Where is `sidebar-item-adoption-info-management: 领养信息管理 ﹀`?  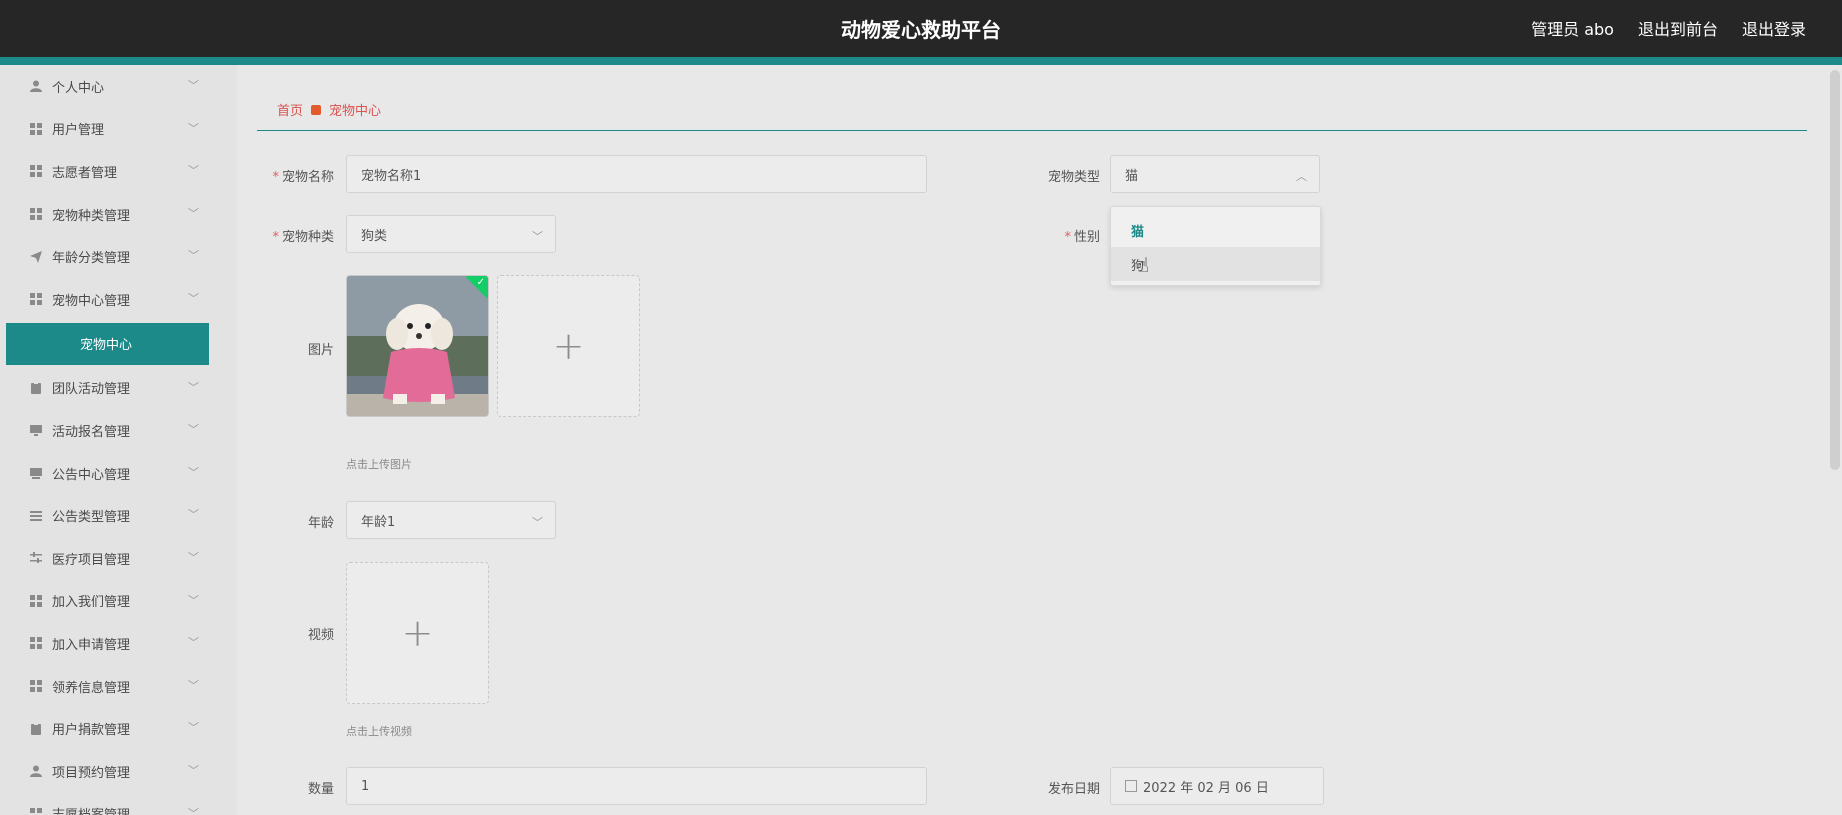
sidebar-item-adoption-info-management: 领养信息管理 ﹀ is located at coordinates (118, 686).